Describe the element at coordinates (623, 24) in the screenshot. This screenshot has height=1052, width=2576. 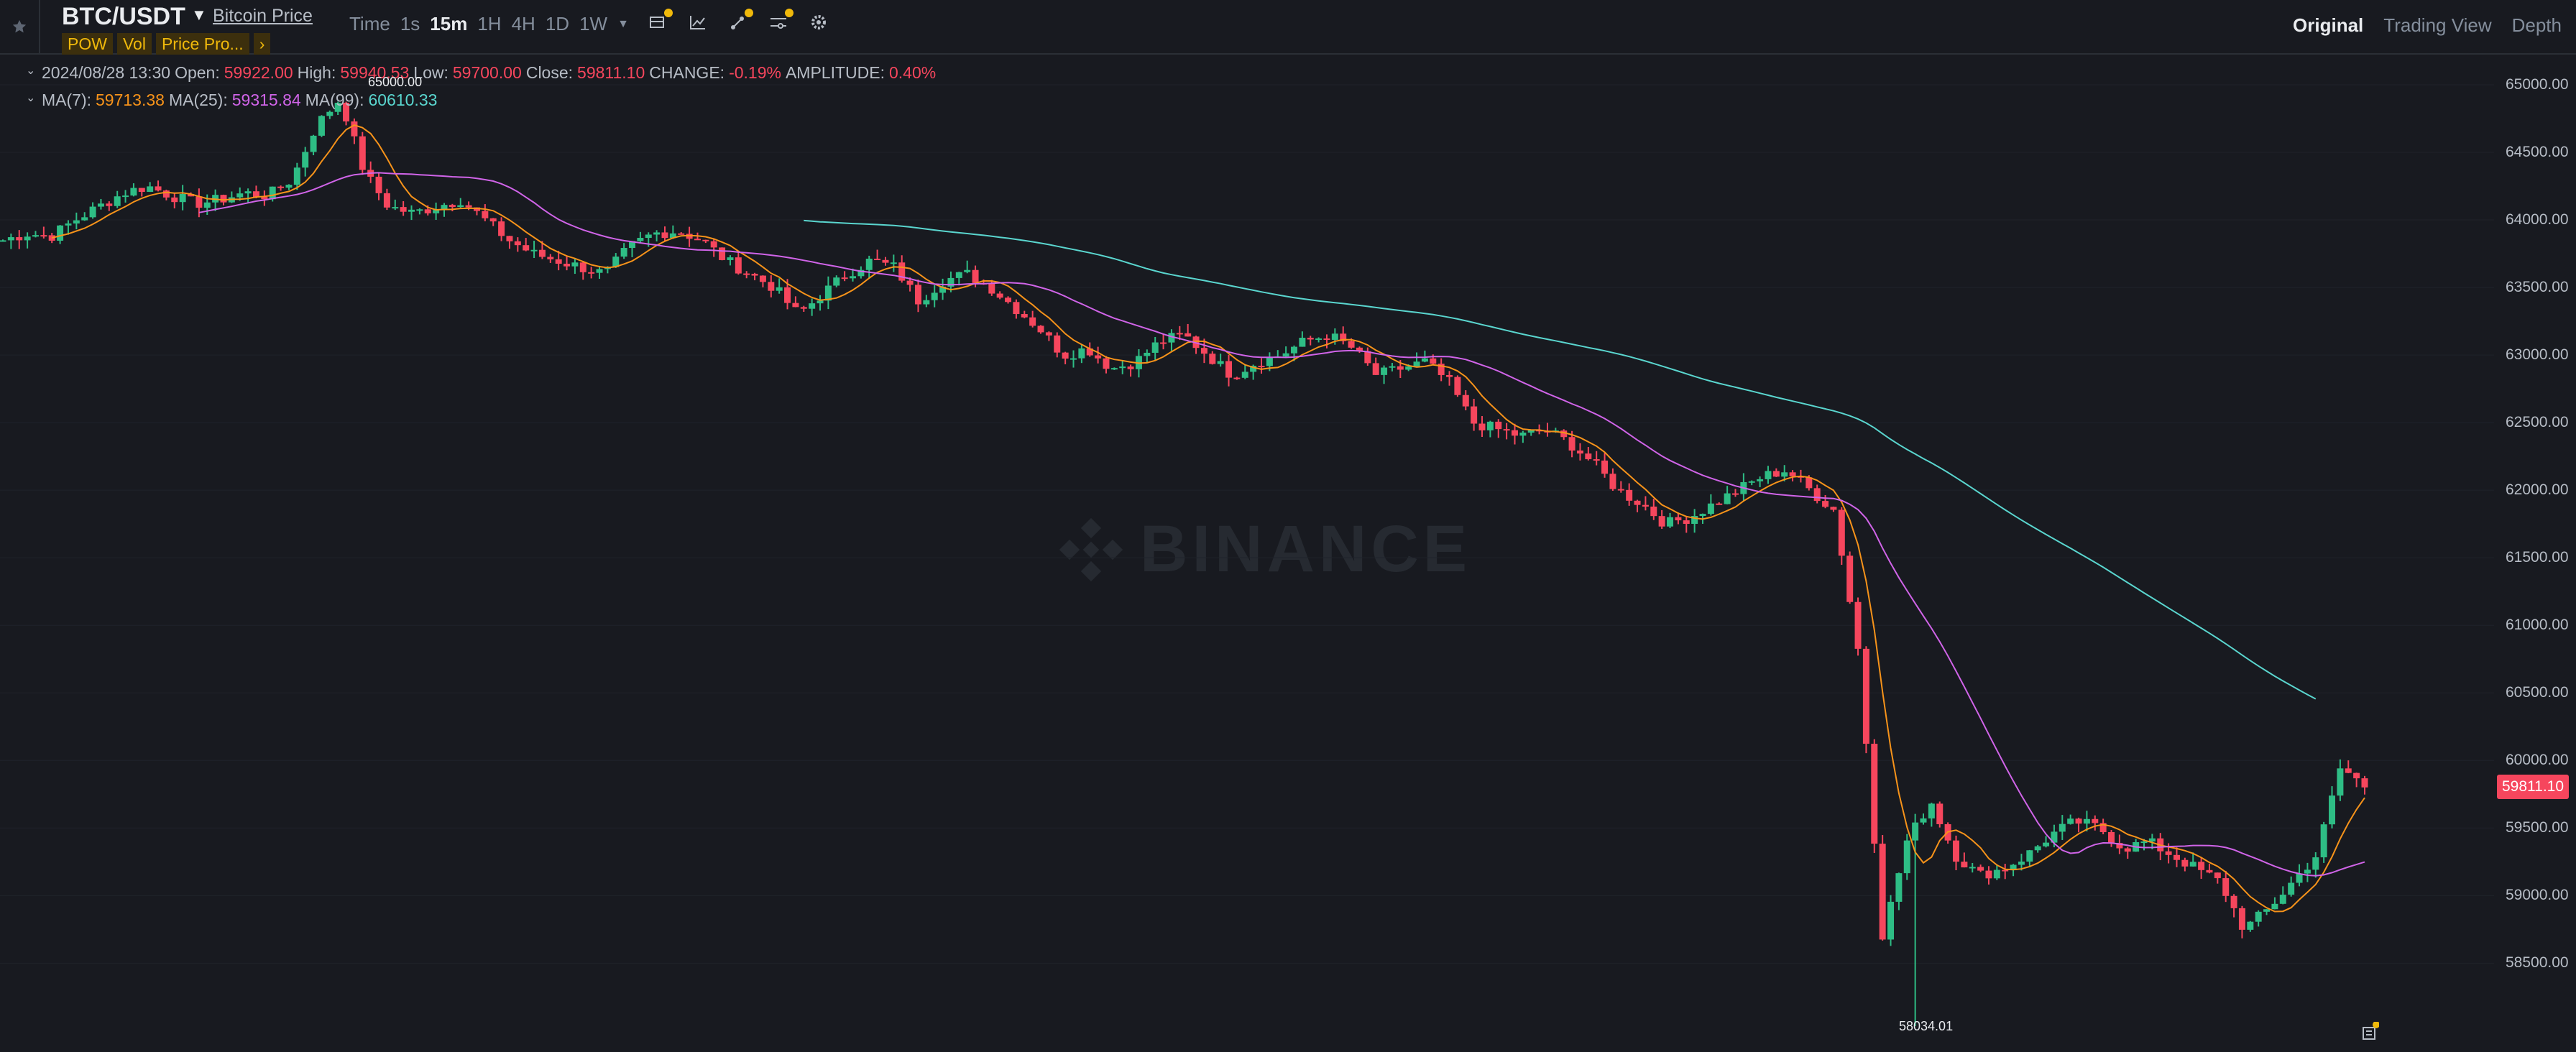
I see `interval-more-caret-icon: ▼` at that location.